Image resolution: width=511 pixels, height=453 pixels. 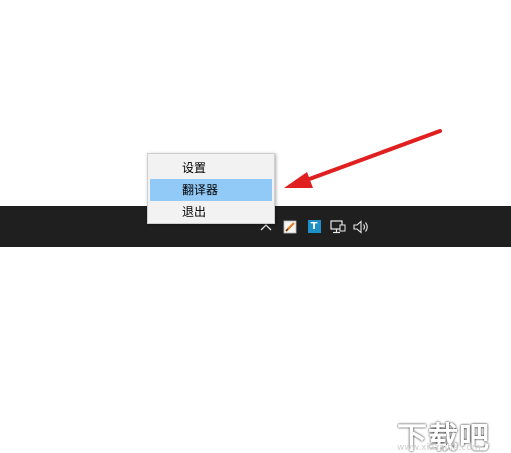 I want to click on pen-app-icon, so click(x=290, y=226).